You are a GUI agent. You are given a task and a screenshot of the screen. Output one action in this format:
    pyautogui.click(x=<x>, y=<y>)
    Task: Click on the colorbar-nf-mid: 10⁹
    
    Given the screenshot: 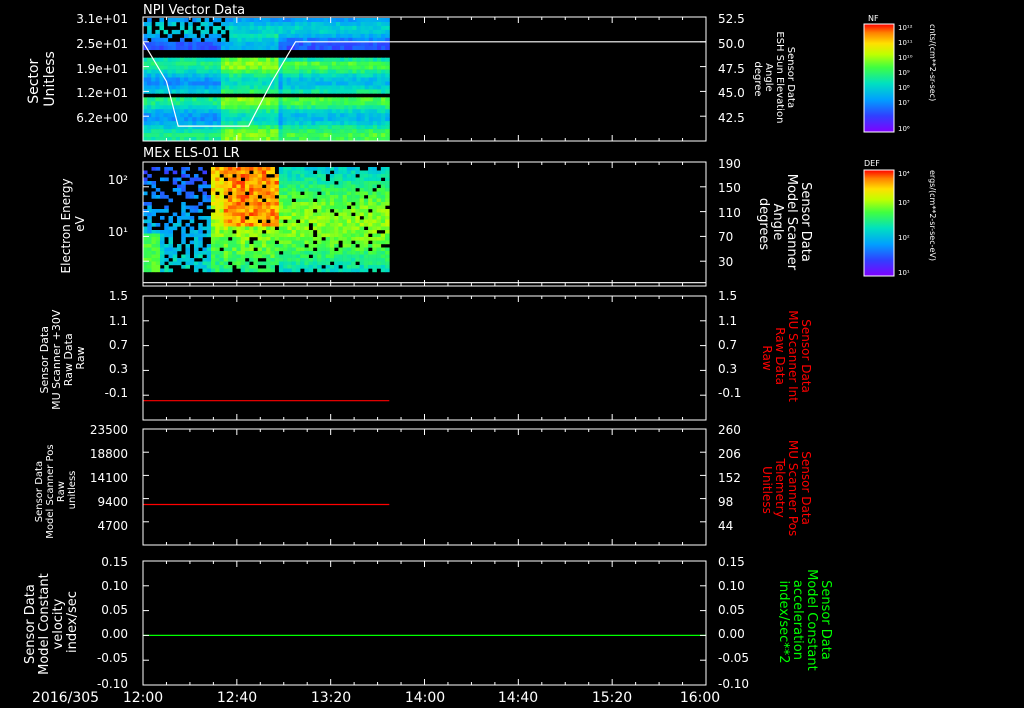 What is the action you would take?
    pyautogui.click(x=904, y=73)
    